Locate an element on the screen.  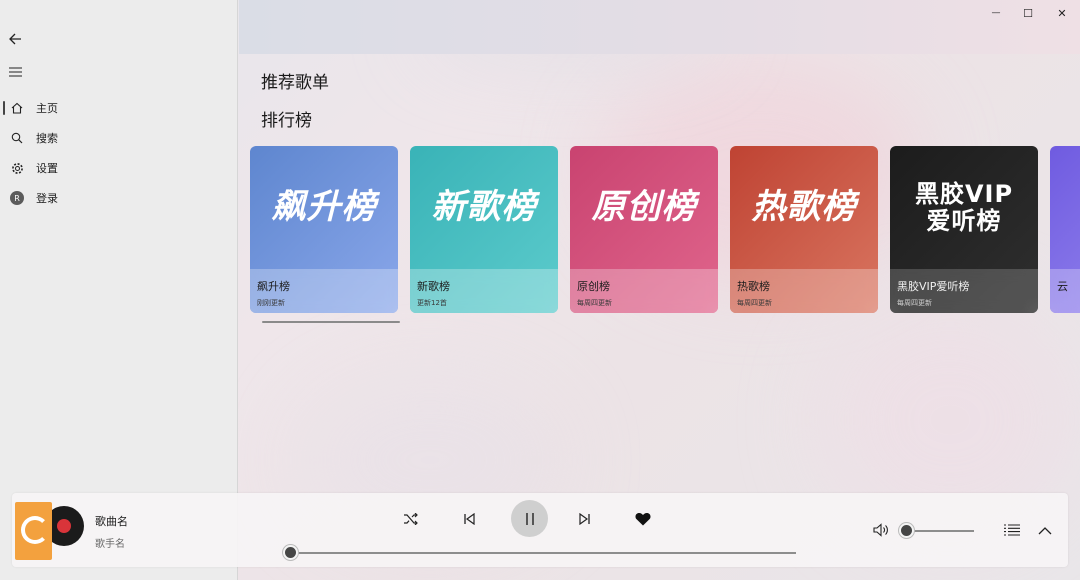
maximize-icon: ☐ is located at coordinates (1028, 13).